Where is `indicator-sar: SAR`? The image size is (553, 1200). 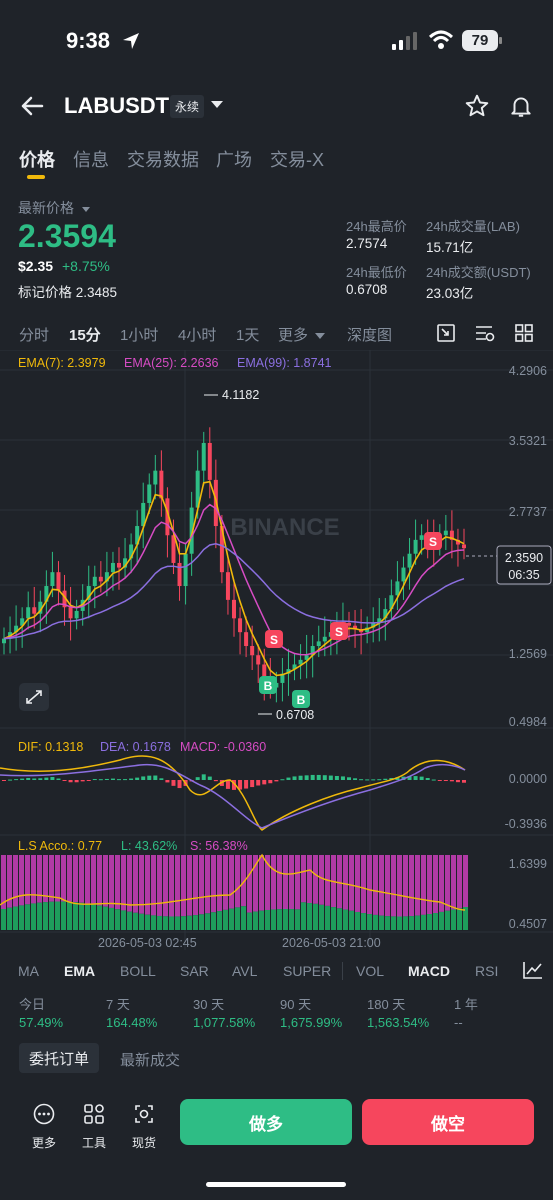
indicator-sar: SAR is located at coordinates (194, 971).